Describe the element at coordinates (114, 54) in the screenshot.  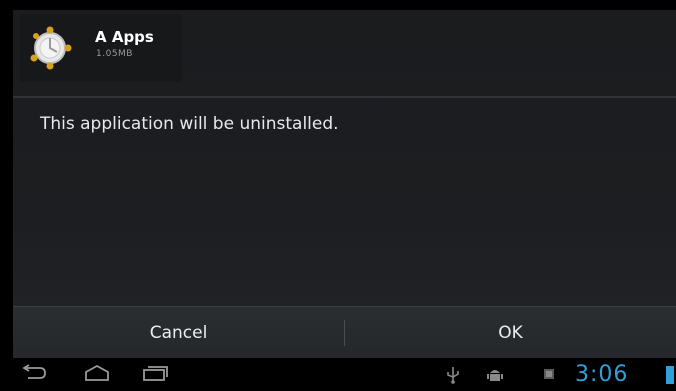
I see `app-size: 1.05MB` at that location.